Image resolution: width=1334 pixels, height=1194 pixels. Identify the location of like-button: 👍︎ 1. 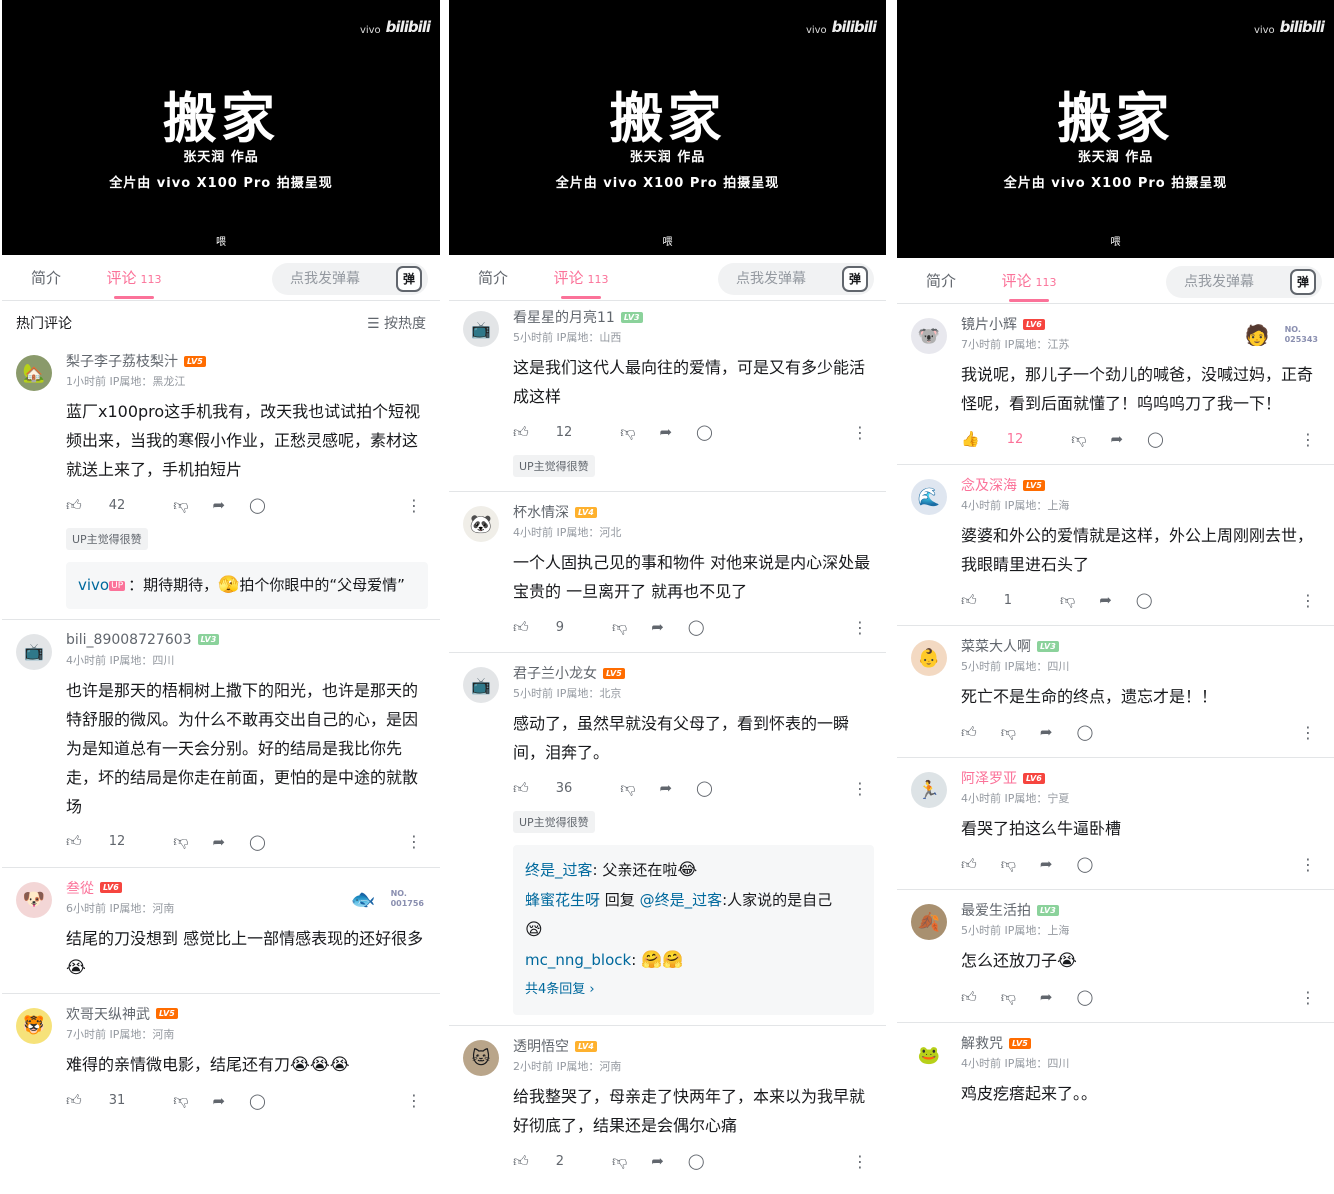
(998, 600).